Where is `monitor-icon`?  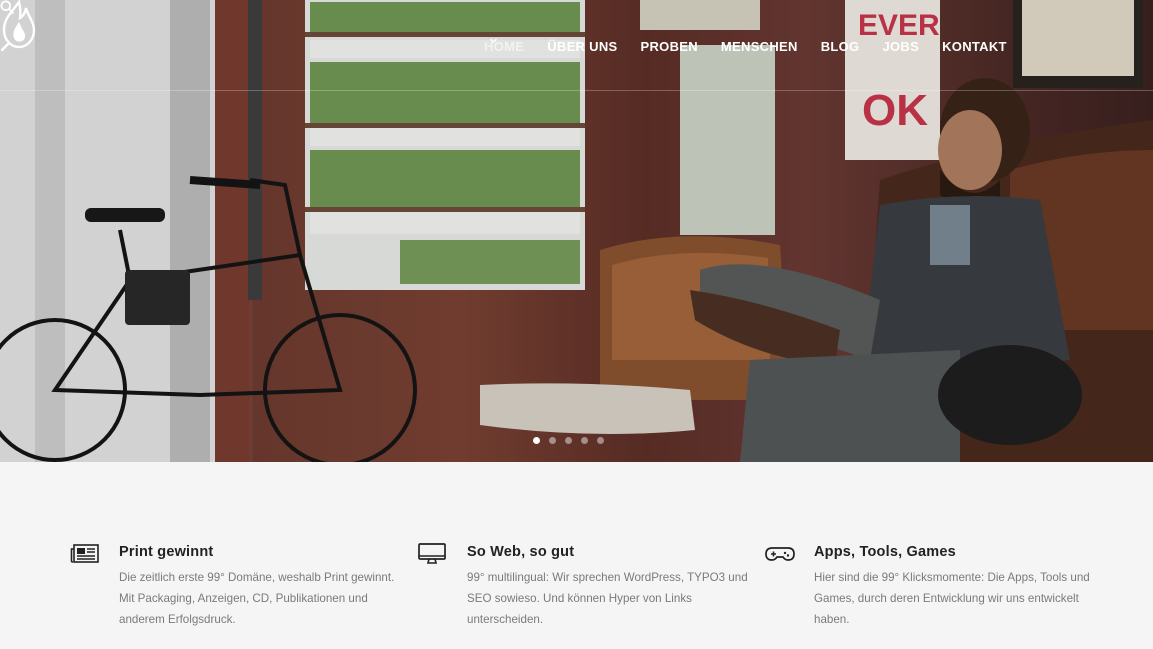
monitor-icon is located at coordinates (432, 553).